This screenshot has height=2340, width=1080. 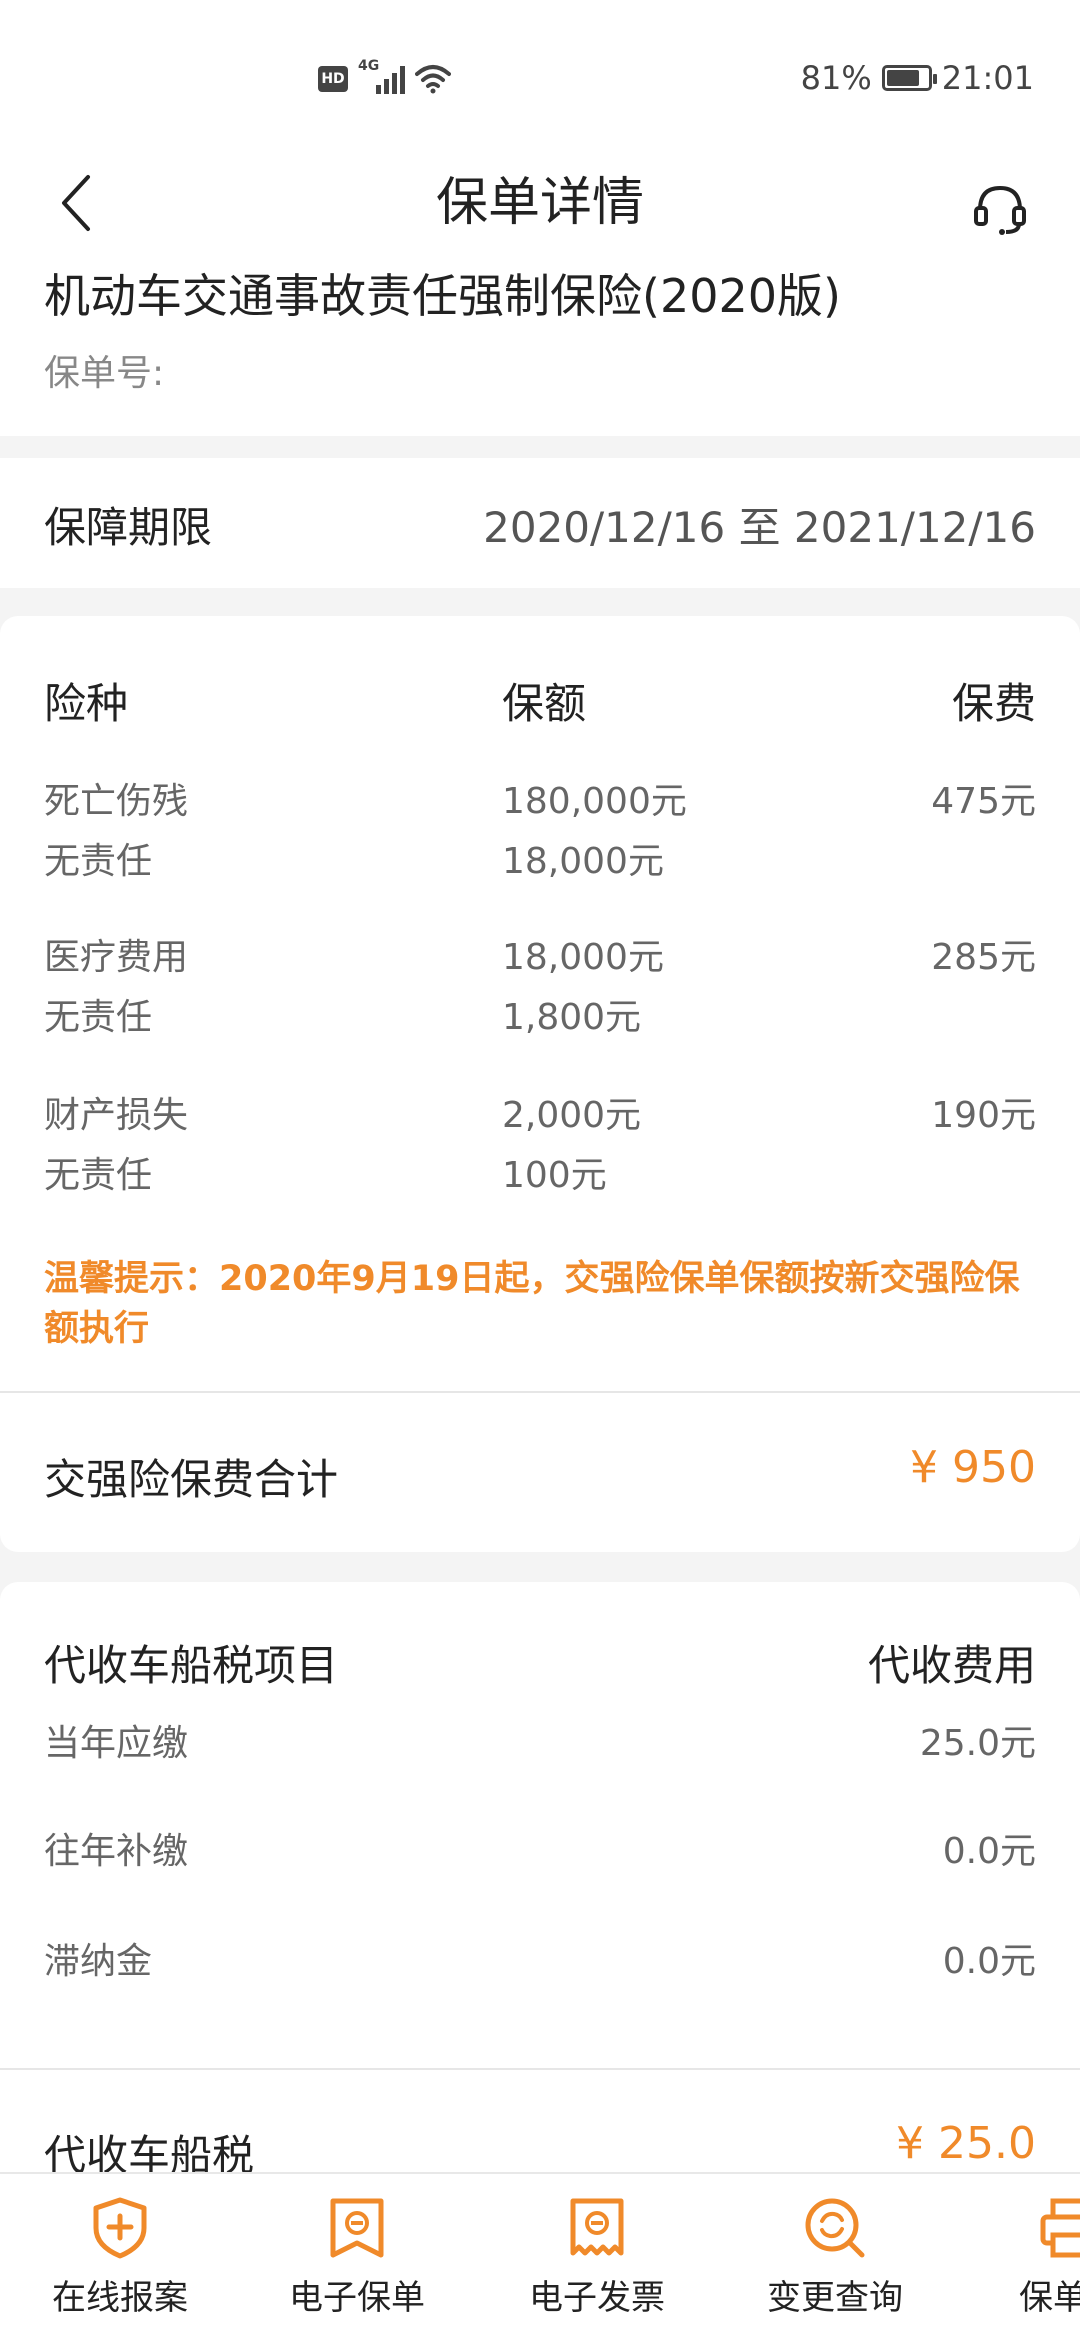 What do you see at coordinates (583, 861) in the screenshot?
I see `coverage-sub-amount: 18,000元` at bounding box center [583, 861].